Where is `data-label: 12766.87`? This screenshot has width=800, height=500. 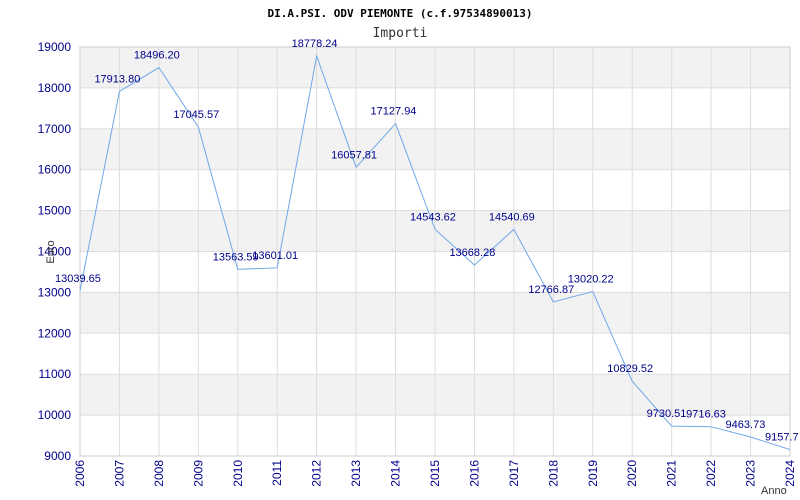
data-label: 12766.87 is located at coordinates (551, 290).